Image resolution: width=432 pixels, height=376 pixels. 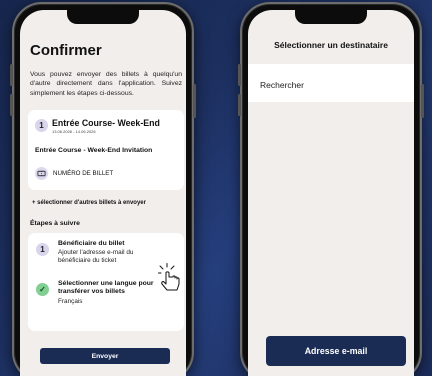 What do you see at coordinates (83, 173) in the screenshot?
I see `ticket-number-label: NUMÉRO DE BILLET` at bounding box center [83, 173].